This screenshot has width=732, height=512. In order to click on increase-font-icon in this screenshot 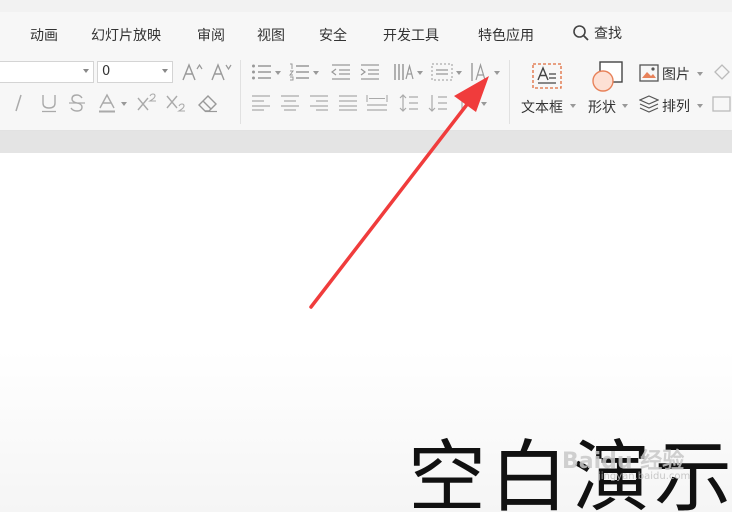, I will do `click(192, 72)`.